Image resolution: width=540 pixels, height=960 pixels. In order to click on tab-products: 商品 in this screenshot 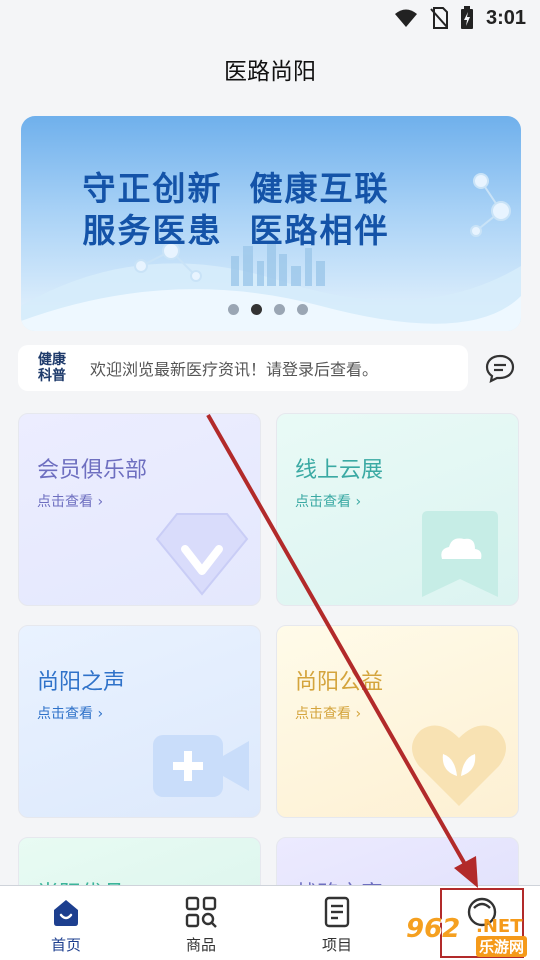, I will do `click(201, 923)`.